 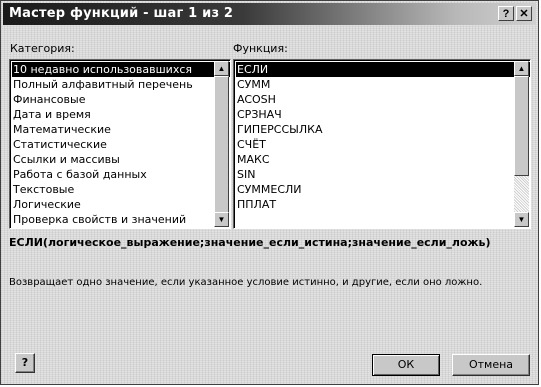 I want to click on category-list-item: Дата и время, so click(x=121, y=114).